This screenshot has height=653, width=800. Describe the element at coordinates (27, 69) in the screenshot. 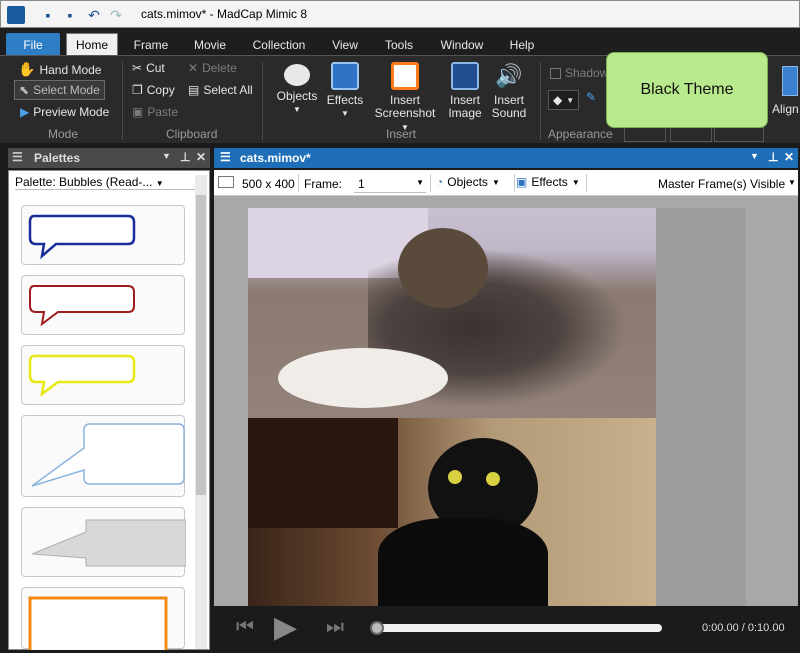

I see `hand-icon: ✋` at that location.